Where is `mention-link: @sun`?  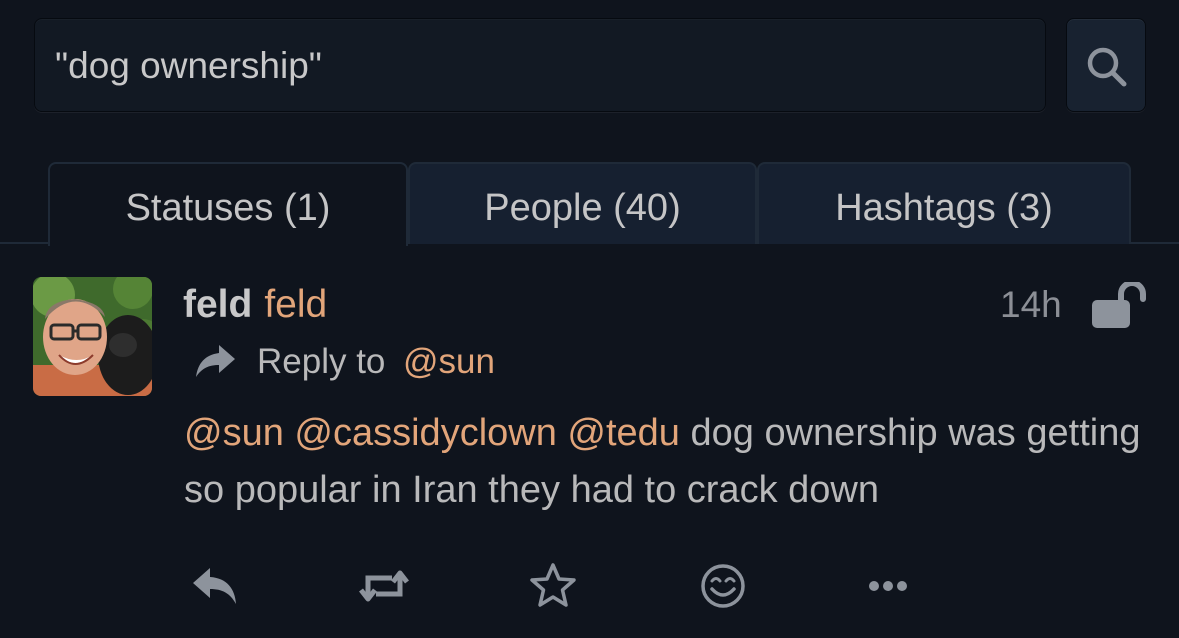
mention-link: @sun is located at coordinates (234, 433).